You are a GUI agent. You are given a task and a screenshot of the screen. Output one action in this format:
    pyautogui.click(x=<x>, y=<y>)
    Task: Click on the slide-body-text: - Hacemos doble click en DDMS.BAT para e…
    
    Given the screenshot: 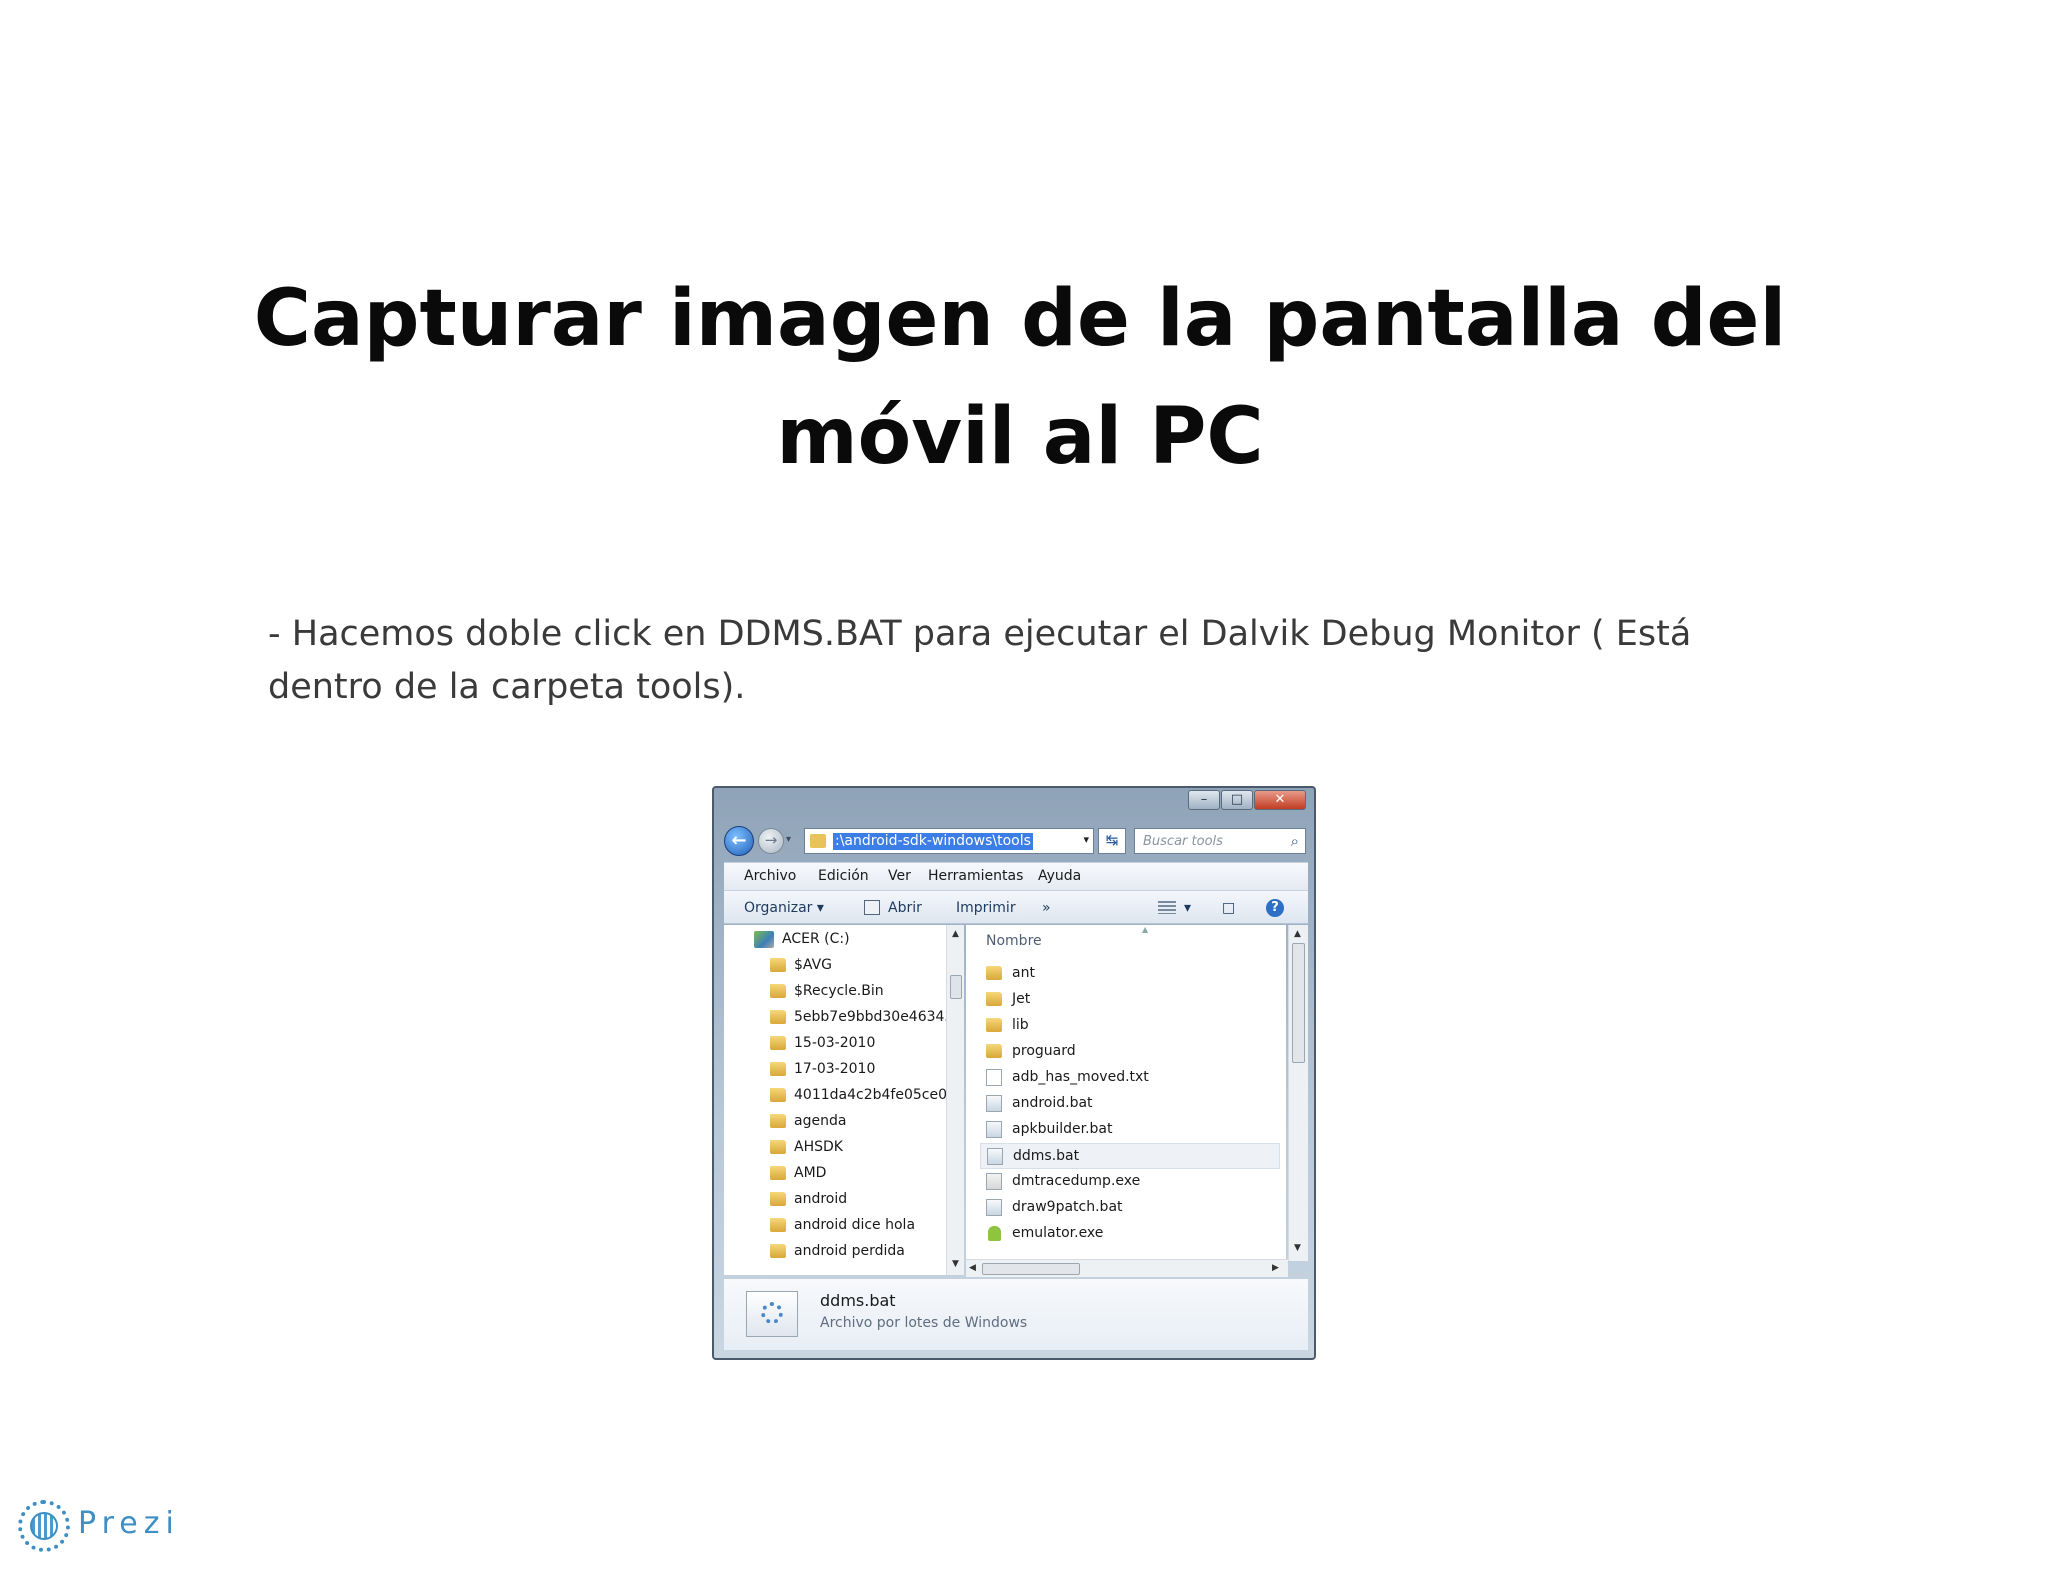 What is the action you would take?
    pyautogui.click(x=980, y=660)
    